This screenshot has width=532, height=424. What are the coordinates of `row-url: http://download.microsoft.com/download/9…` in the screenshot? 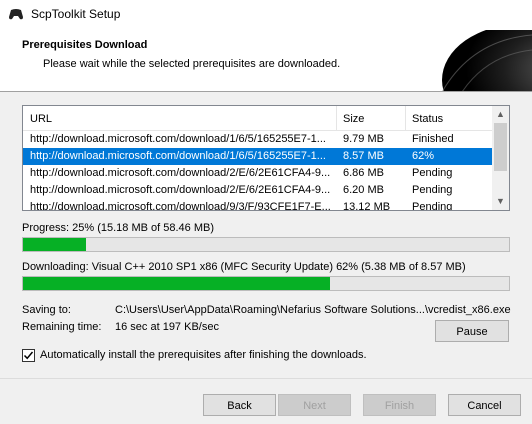 It's located at (180, 206).